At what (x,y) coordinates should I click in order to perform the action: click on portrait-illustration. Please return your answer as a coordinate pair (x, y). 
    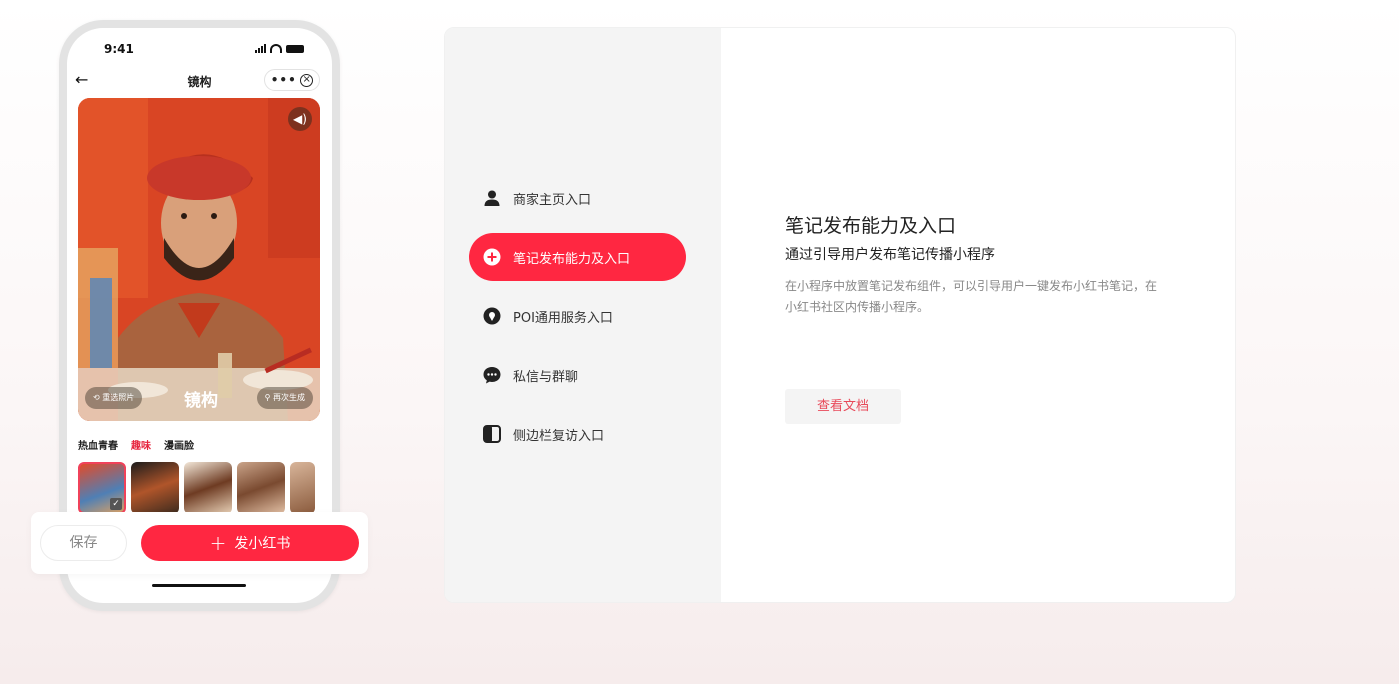
    Looking at the image, I should click on (199, 259).